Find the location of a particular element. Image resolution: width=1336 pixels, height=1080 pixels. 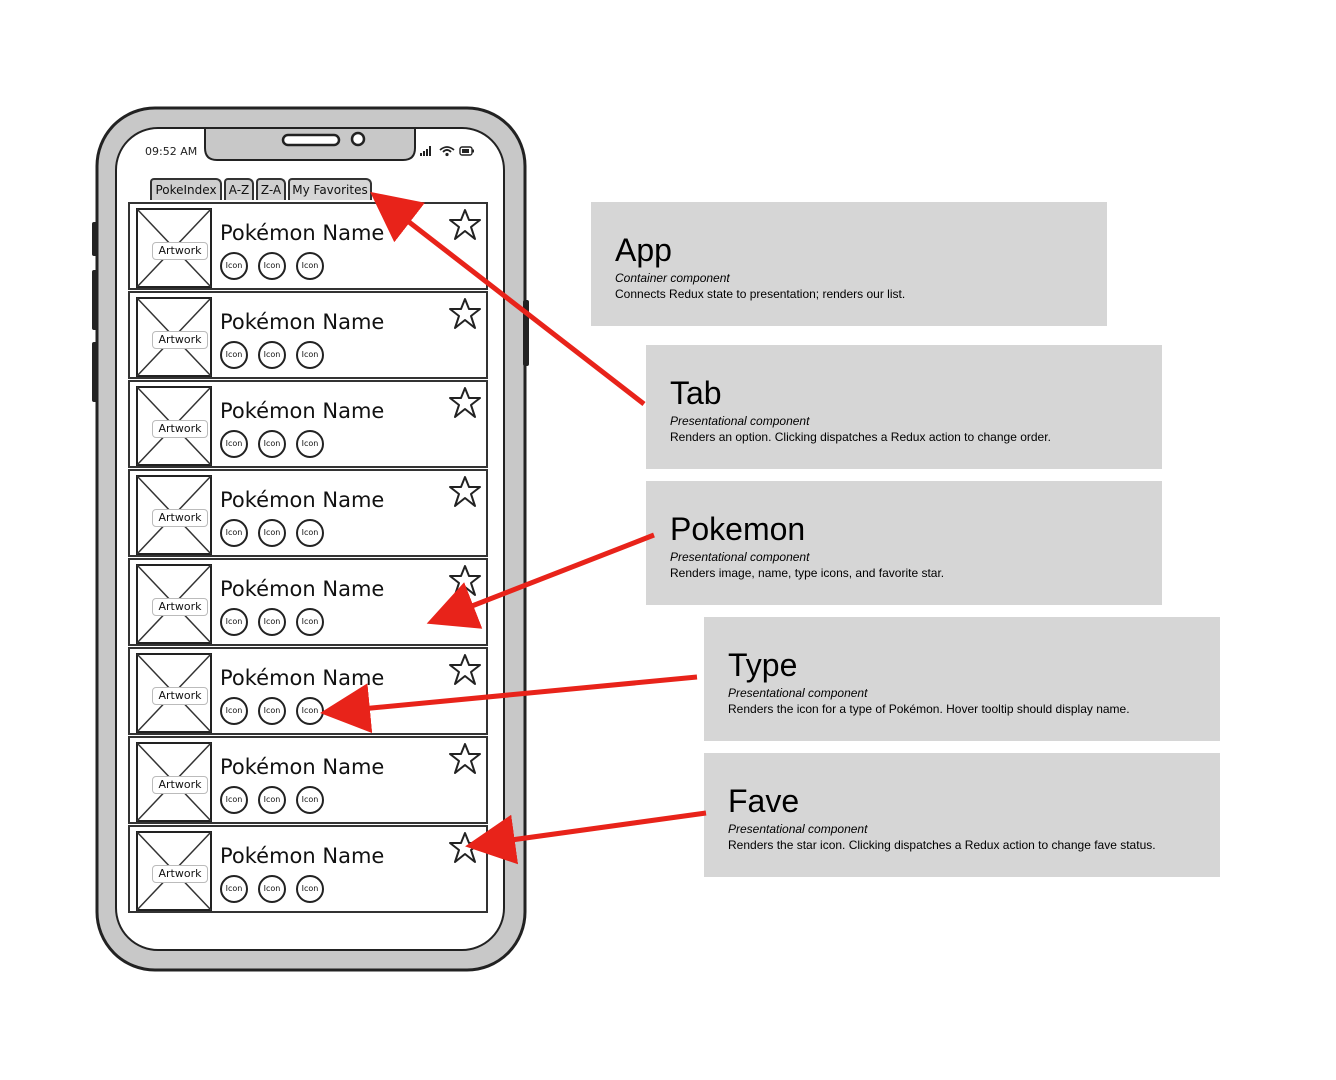

component-title: Type is located at coordinates (763, 665).